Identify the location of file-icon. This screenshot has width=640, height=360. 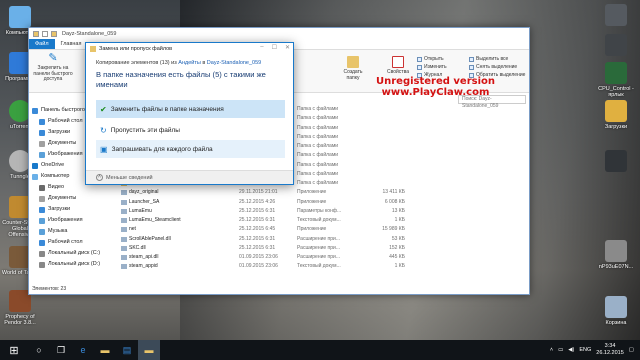
(124, 202).